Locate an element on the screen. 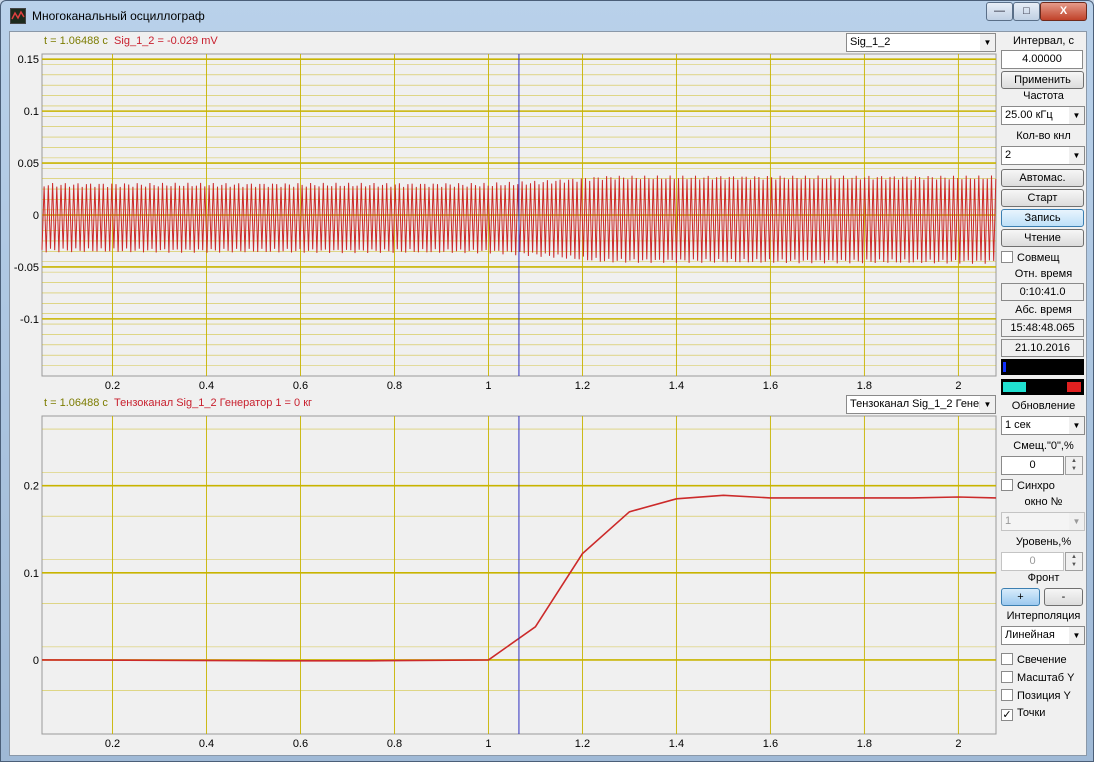 Image resolution: width=1094 pixels, height=762 pixels. y-tick-label: -0.1 is located at coordinates (29, 320).